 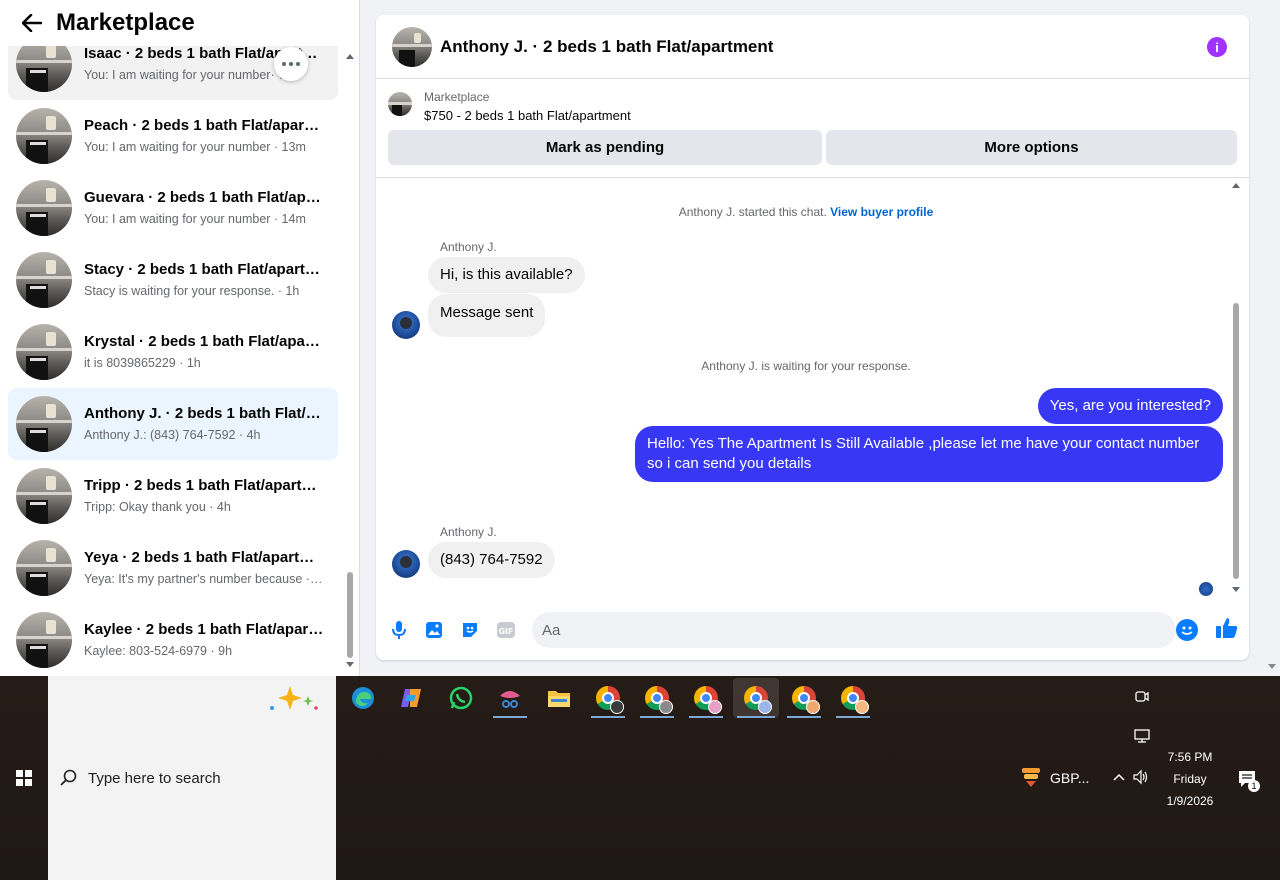 I want to click on incoming-message: Hi, is this available?, so click(x=506, y=275).